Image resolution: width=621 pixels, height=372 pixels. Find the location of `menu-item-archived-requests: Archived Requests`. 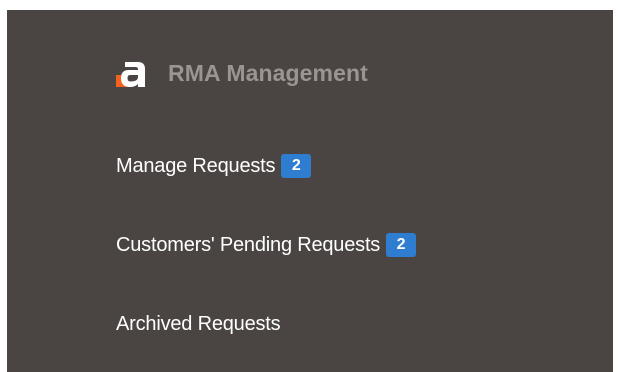

menu-item-archived-requests: Archived Requests is located at coordinates (198, 324).